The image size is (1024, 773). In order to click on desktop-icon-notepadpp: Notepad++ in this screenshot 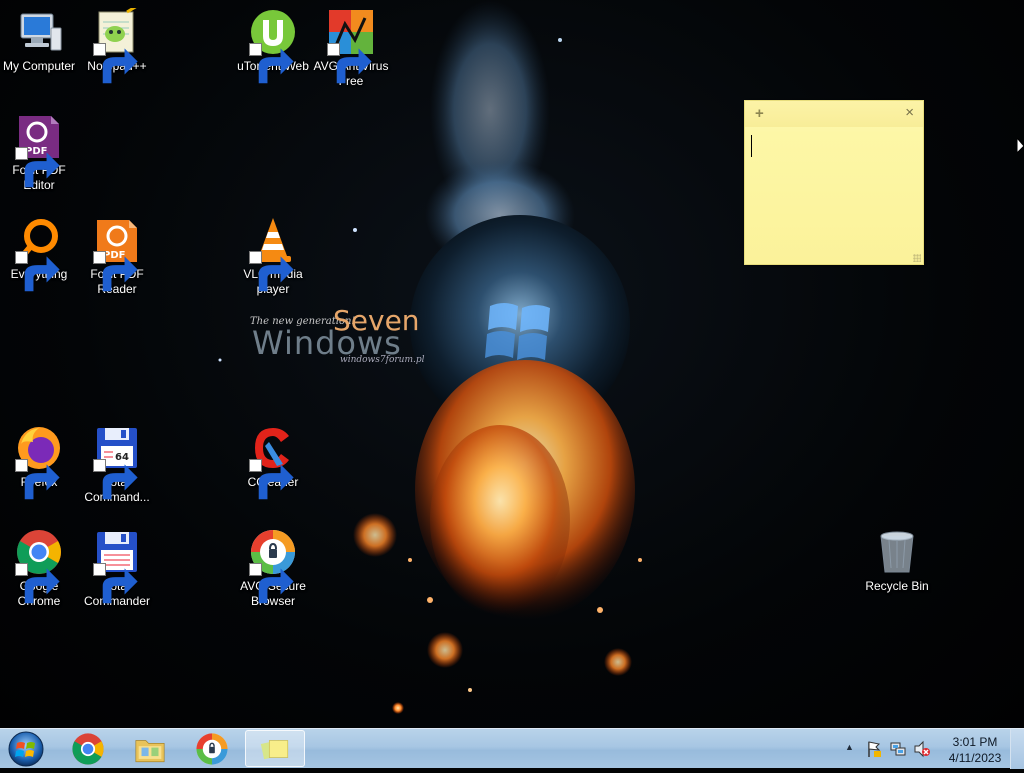, I will do `click(117, 43)`.